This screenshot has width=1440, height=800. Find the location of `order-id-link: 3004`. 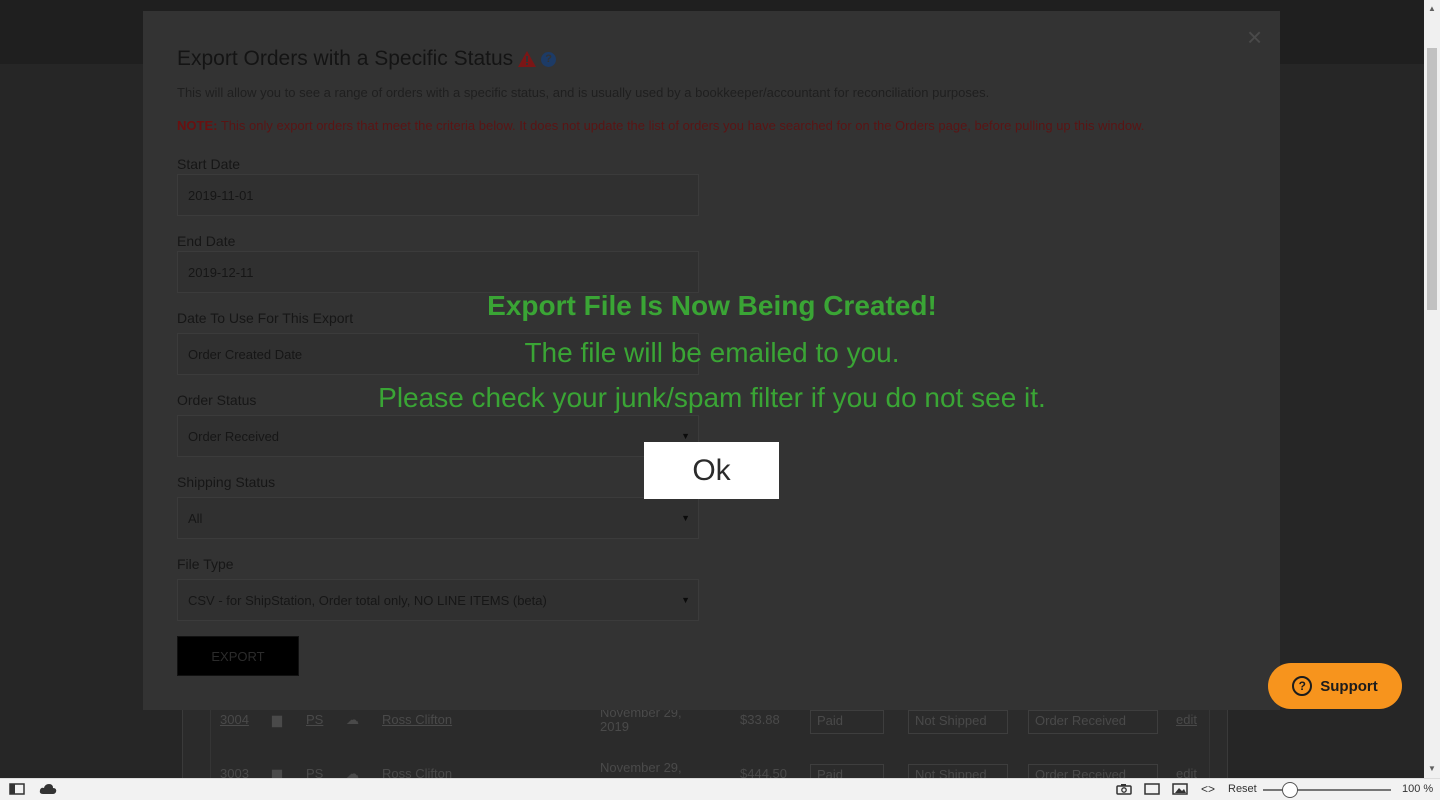

order-id-link: 3004 is located at coordinates (234, 719).